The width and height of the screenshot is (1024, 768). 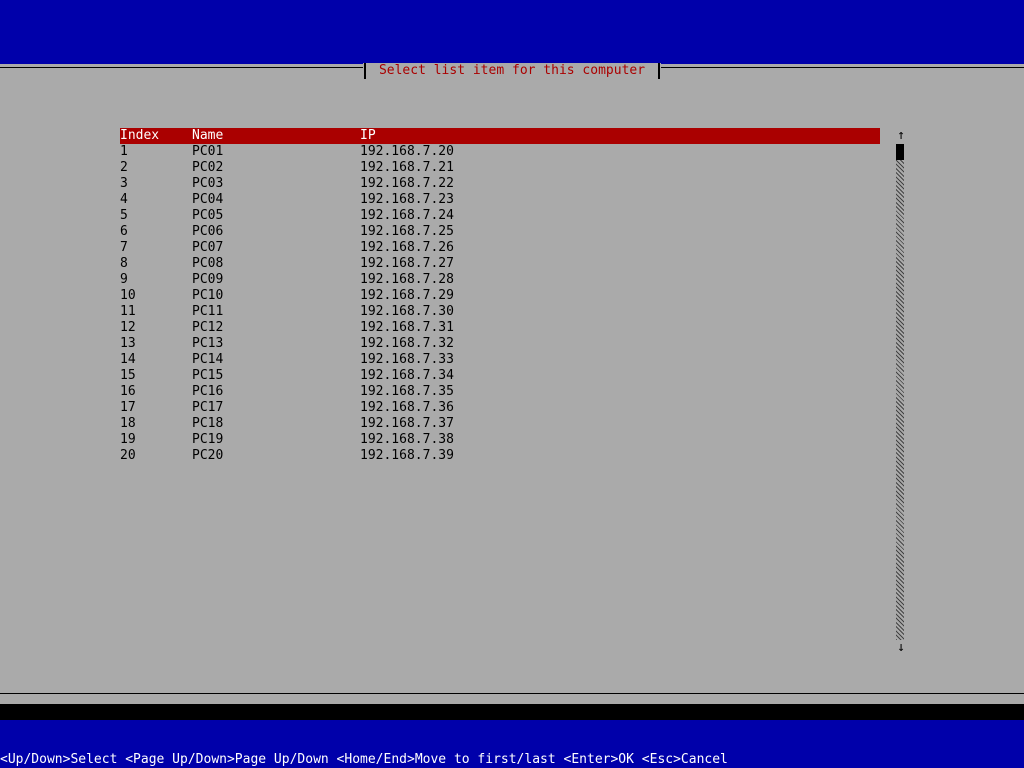 I want to click on table-row: 14 PC14 192.168.7.33, so click(x=500, y=360).